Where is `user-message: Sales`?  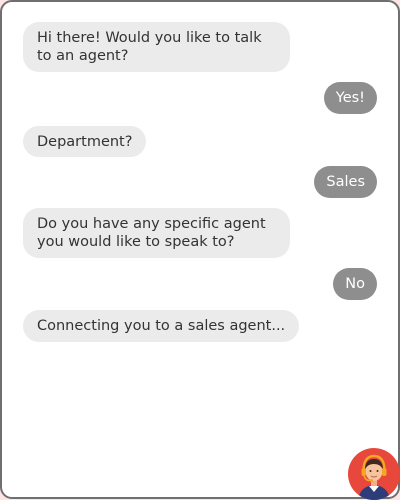 user-message: Sales is located at coordinates (345, 182).